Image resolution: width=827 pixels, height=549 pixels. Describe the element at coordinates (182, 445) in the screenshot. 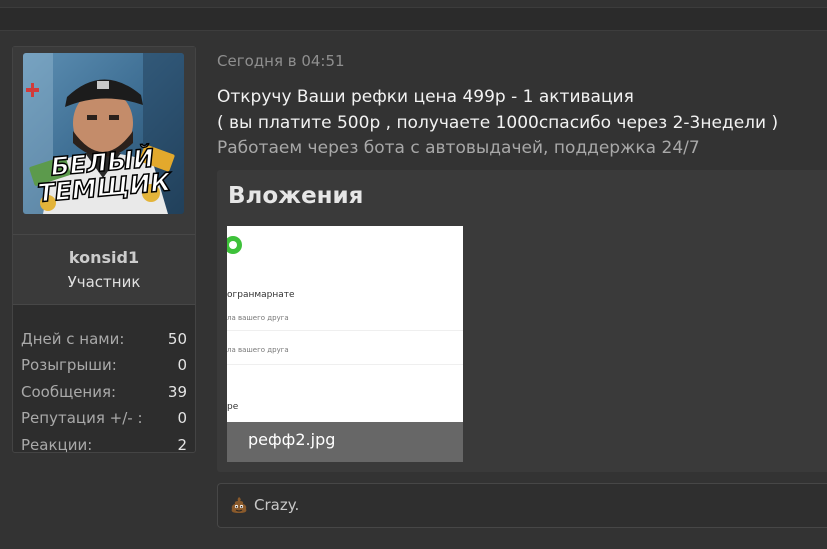

I see `stat-value: 2` at that location.